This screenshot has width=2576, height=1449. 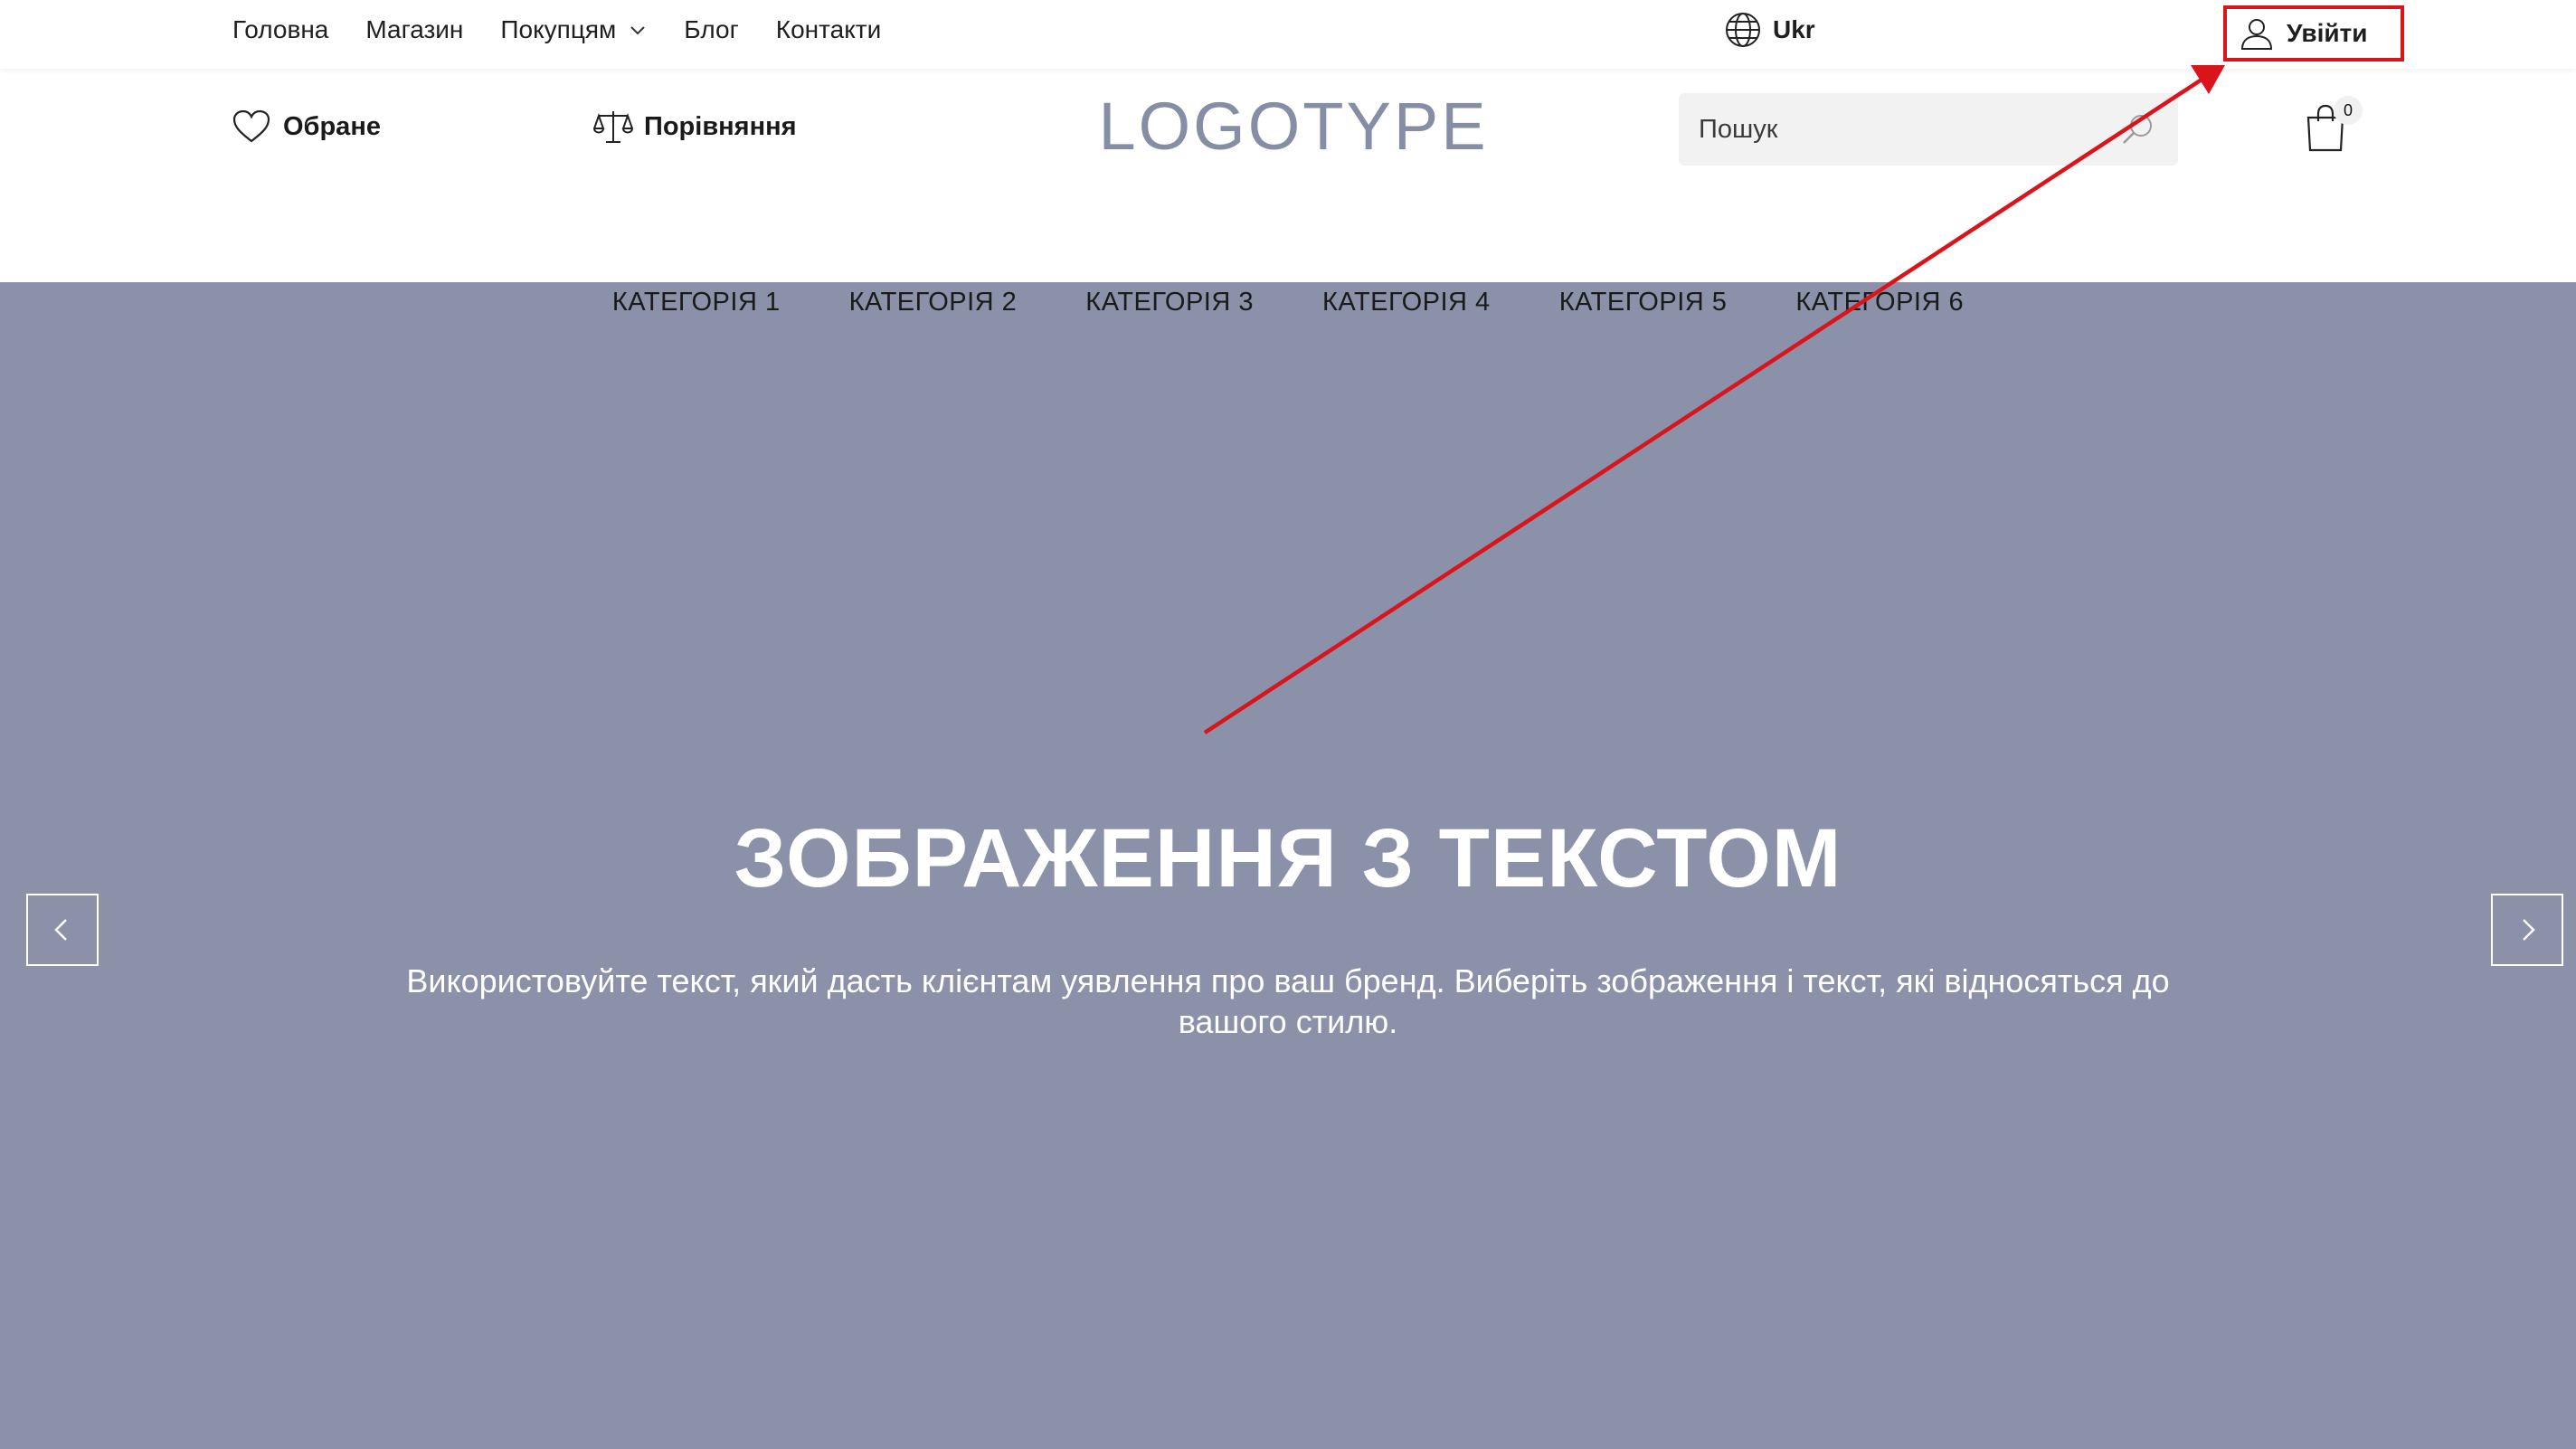 I want to click on chevron-right-icon, so click(x=2529, y=930).